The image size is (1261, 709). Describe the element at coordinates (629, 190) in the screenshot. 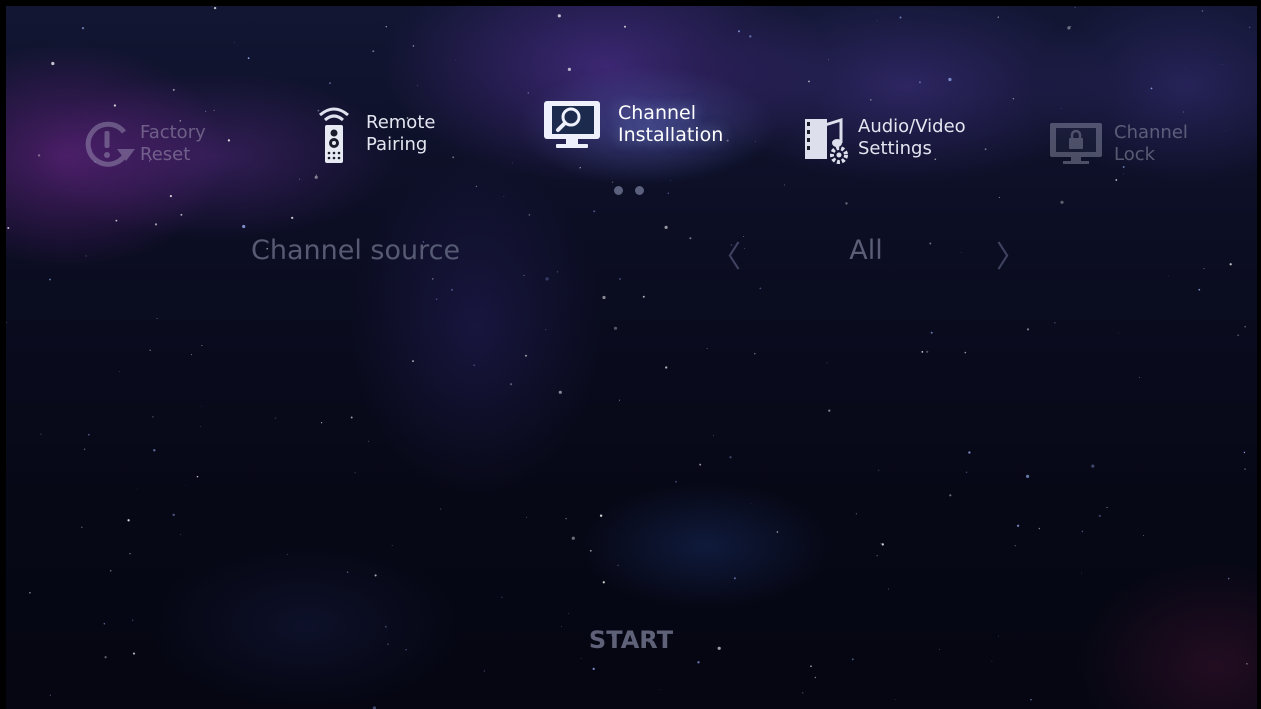

I see `page-indicator` at that location.